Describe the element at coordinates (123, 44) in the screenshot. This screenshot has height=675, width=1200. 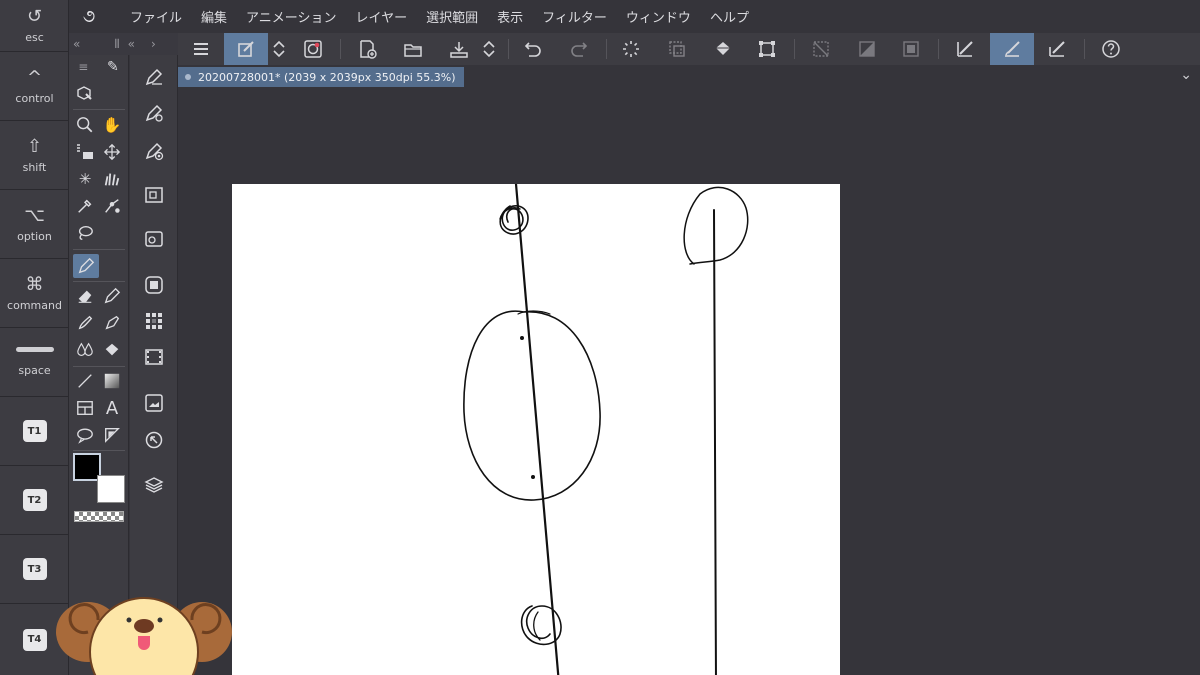
I see `palette-header: « ⦀ « ›` at that location.